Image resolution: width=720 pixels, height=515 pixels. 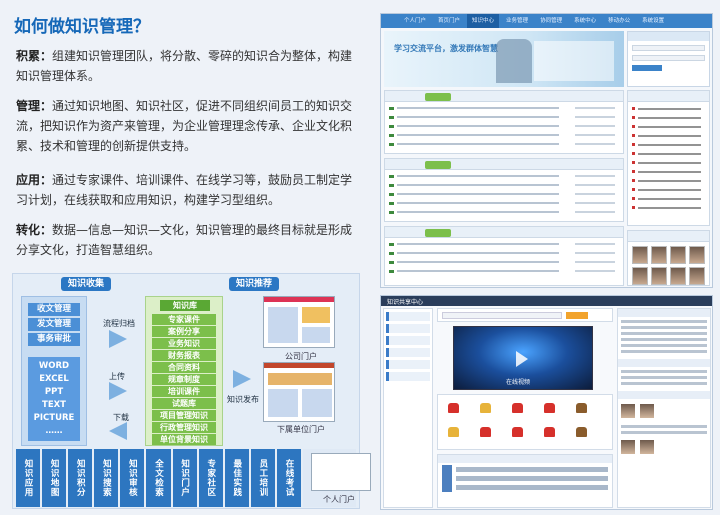 What do you see at coordinates (184, 355) in the screenshot?
I see `library-item: 财务报表` at bounding box center [184, 355].